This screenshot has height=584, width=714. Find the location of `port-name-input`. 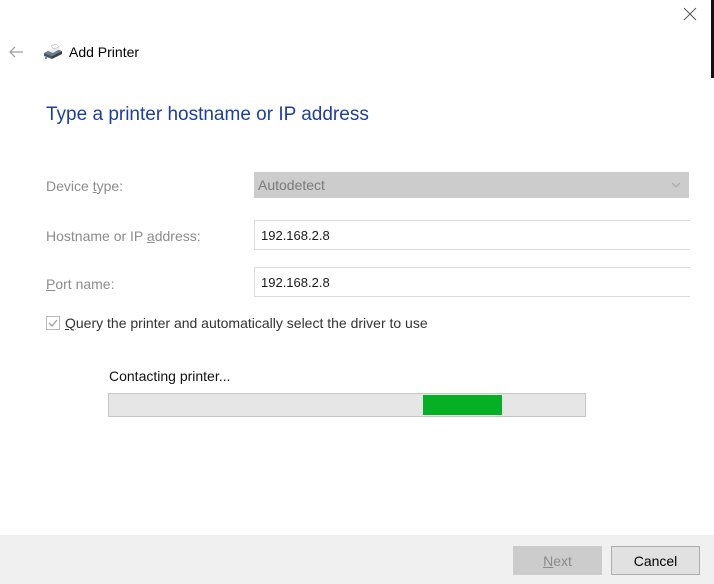

port-name-input is located at coordinates (472, 282).